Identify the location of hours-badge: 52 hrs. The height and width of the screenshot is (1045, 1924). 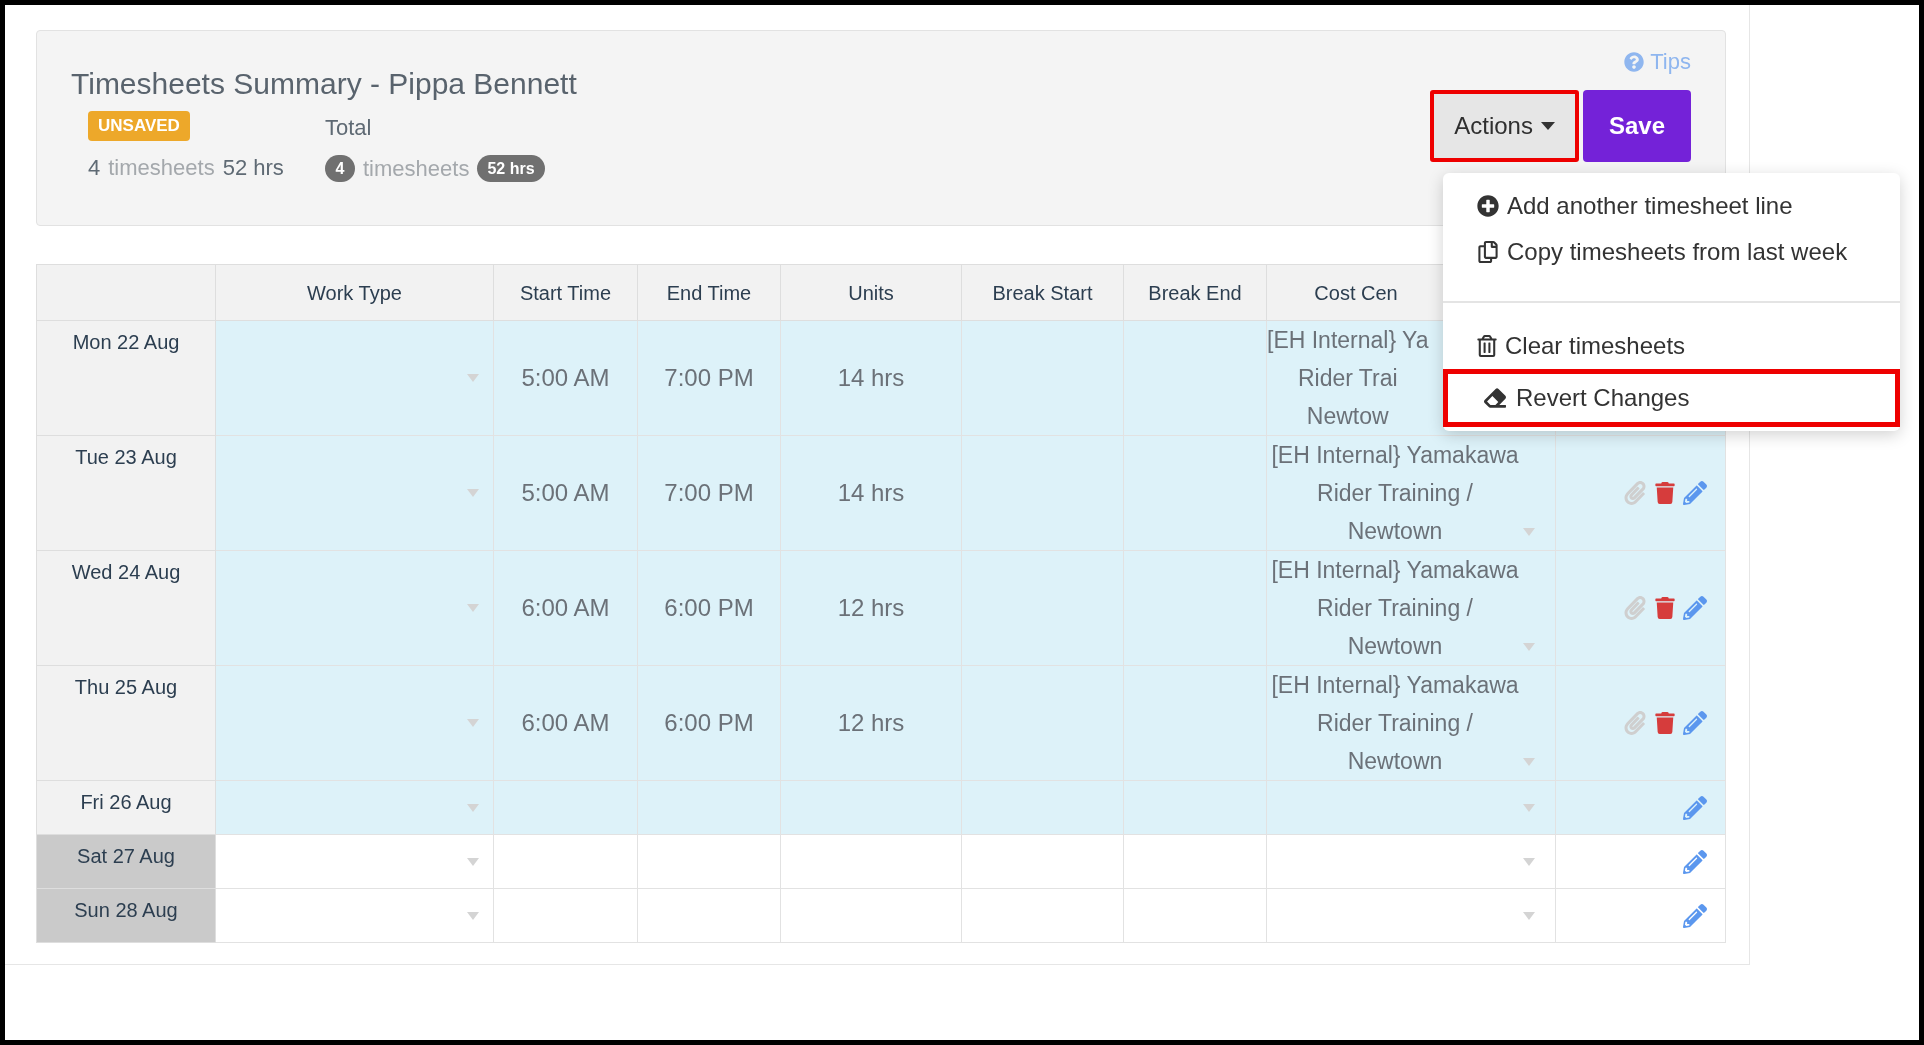
(511, 168).